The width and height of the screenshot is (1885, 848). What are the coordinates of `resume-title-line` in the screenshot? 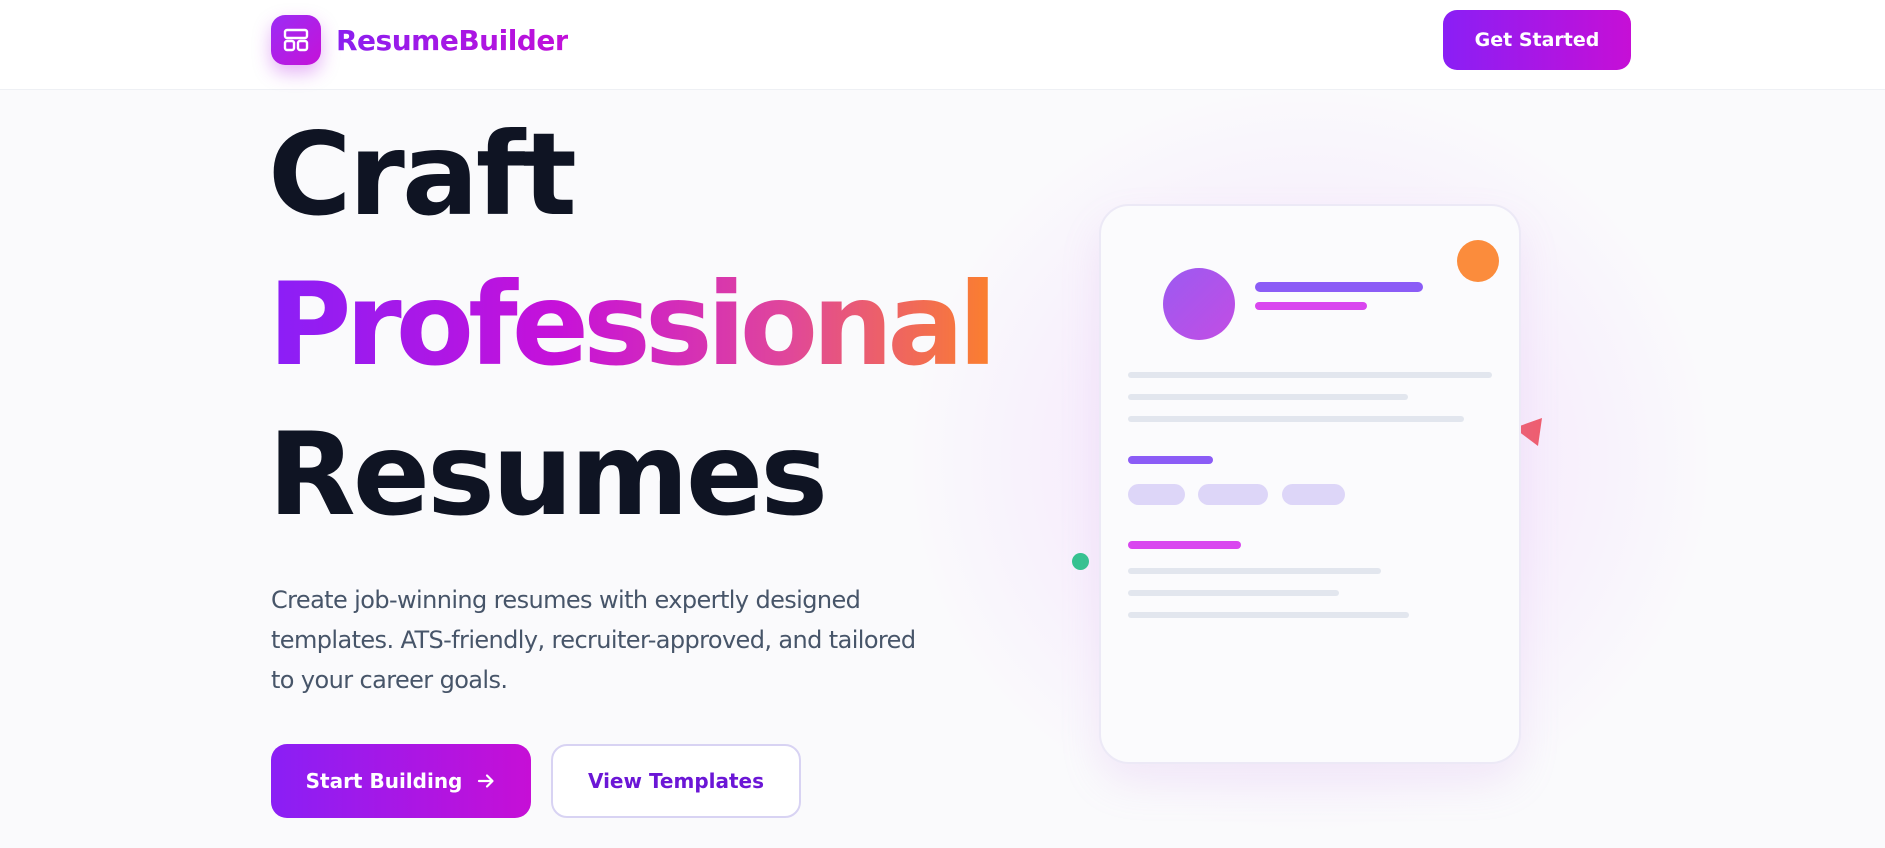 It's located at (1311, 306).